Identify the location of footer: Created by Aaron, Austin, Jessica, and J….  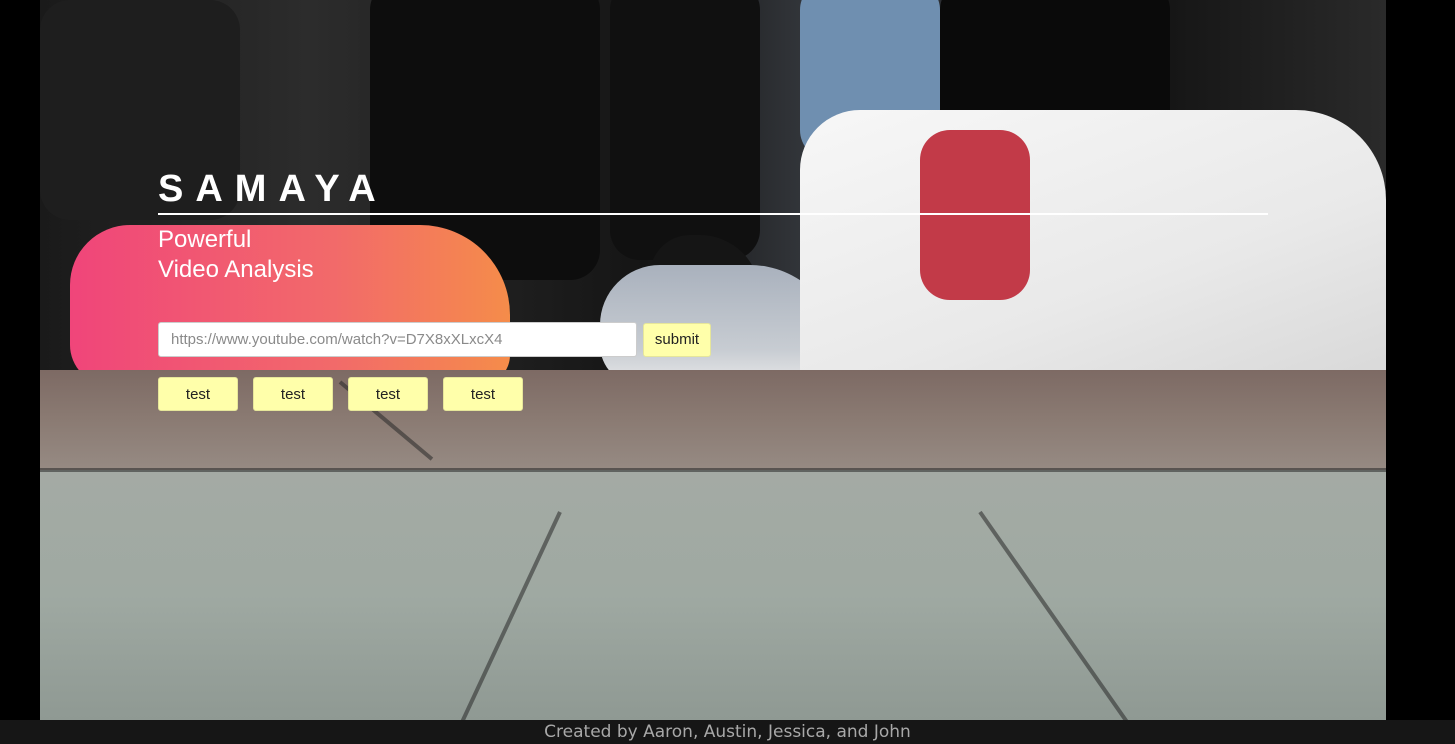
(727, 732).